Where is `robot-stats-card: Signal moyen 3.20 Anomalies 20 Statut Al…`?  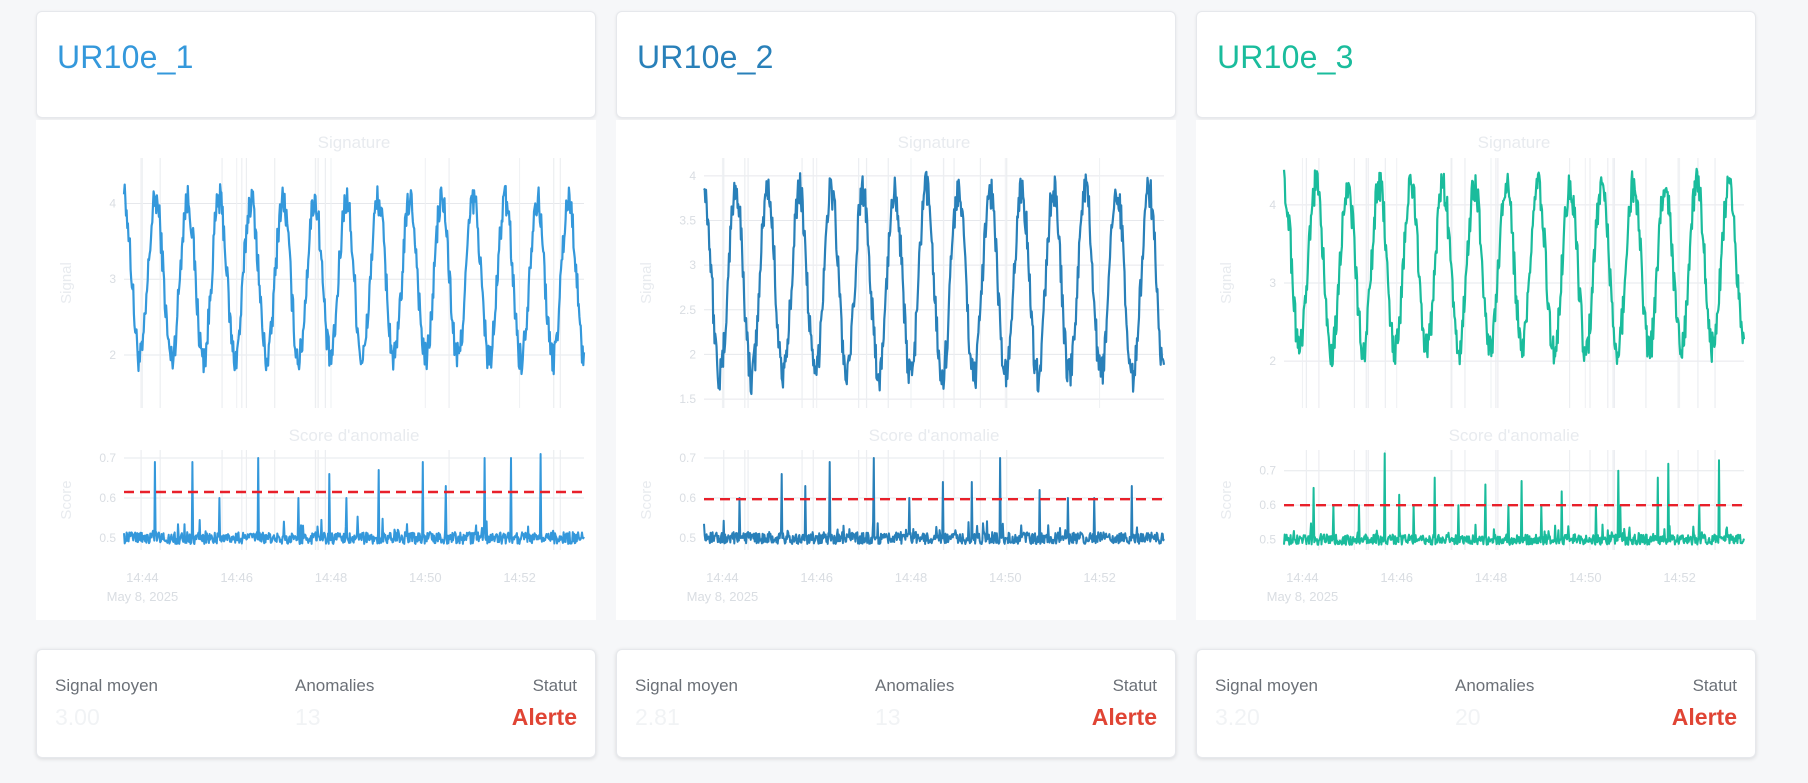 robot-stats-card: Signal moyen 3.20 Anomalies 20 Statut Al… is located at coordinates (1476, 703).